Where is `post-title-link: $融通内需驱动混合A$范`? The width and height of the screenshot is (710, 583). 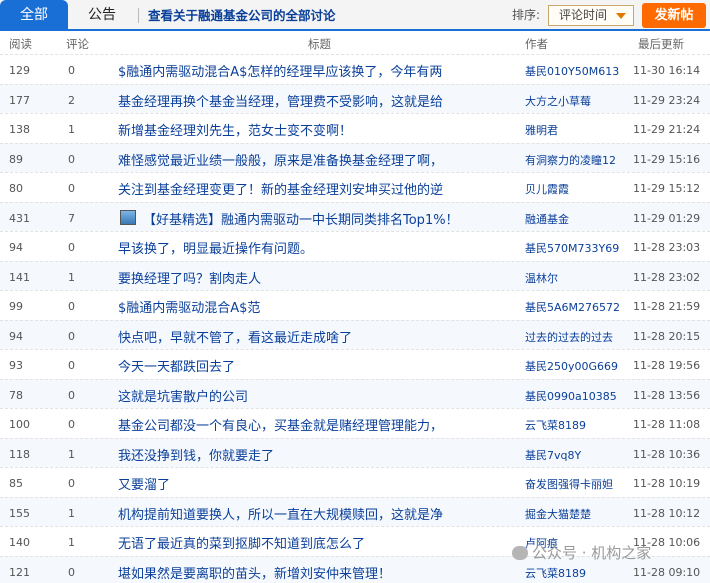
post-title-link: $融通内需驱动混合A$范 is located at coordinates (189, 306).